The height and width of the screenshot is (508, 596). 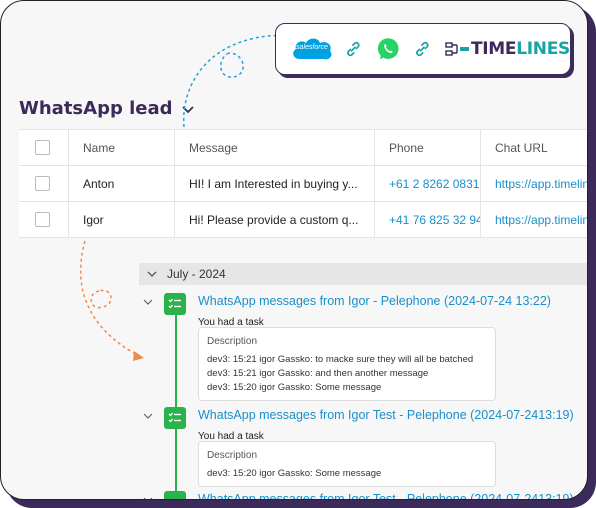 I want to click on page-title: WhatsApp lead, so click(x=96, y=108).